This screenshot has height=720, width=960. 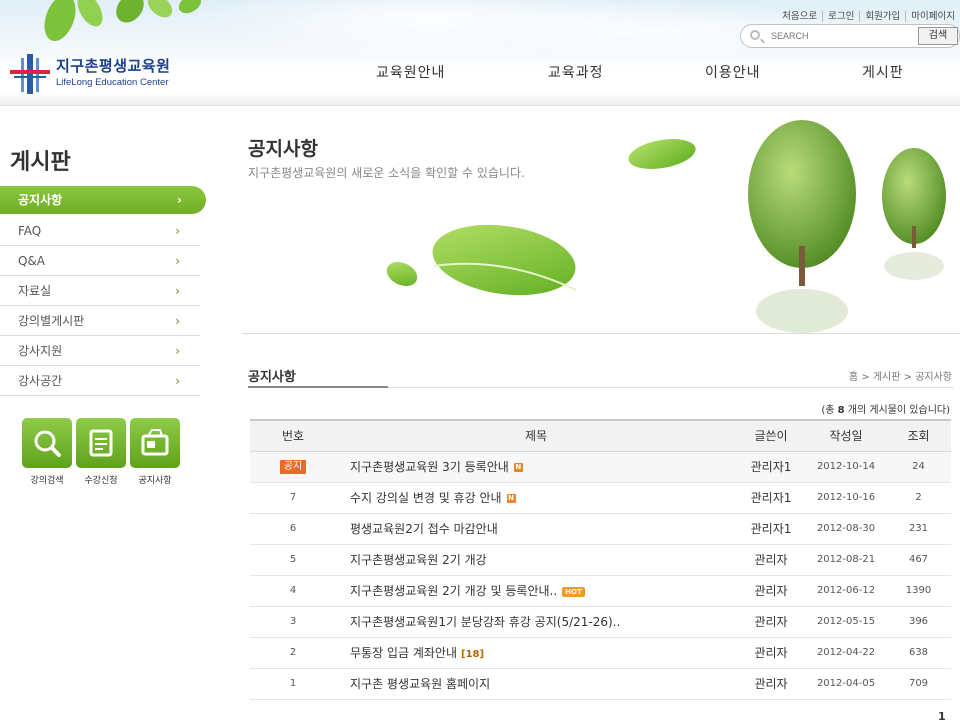 I want to click on util-link-mypage: 마이페이지, so click(x=932, y=16).